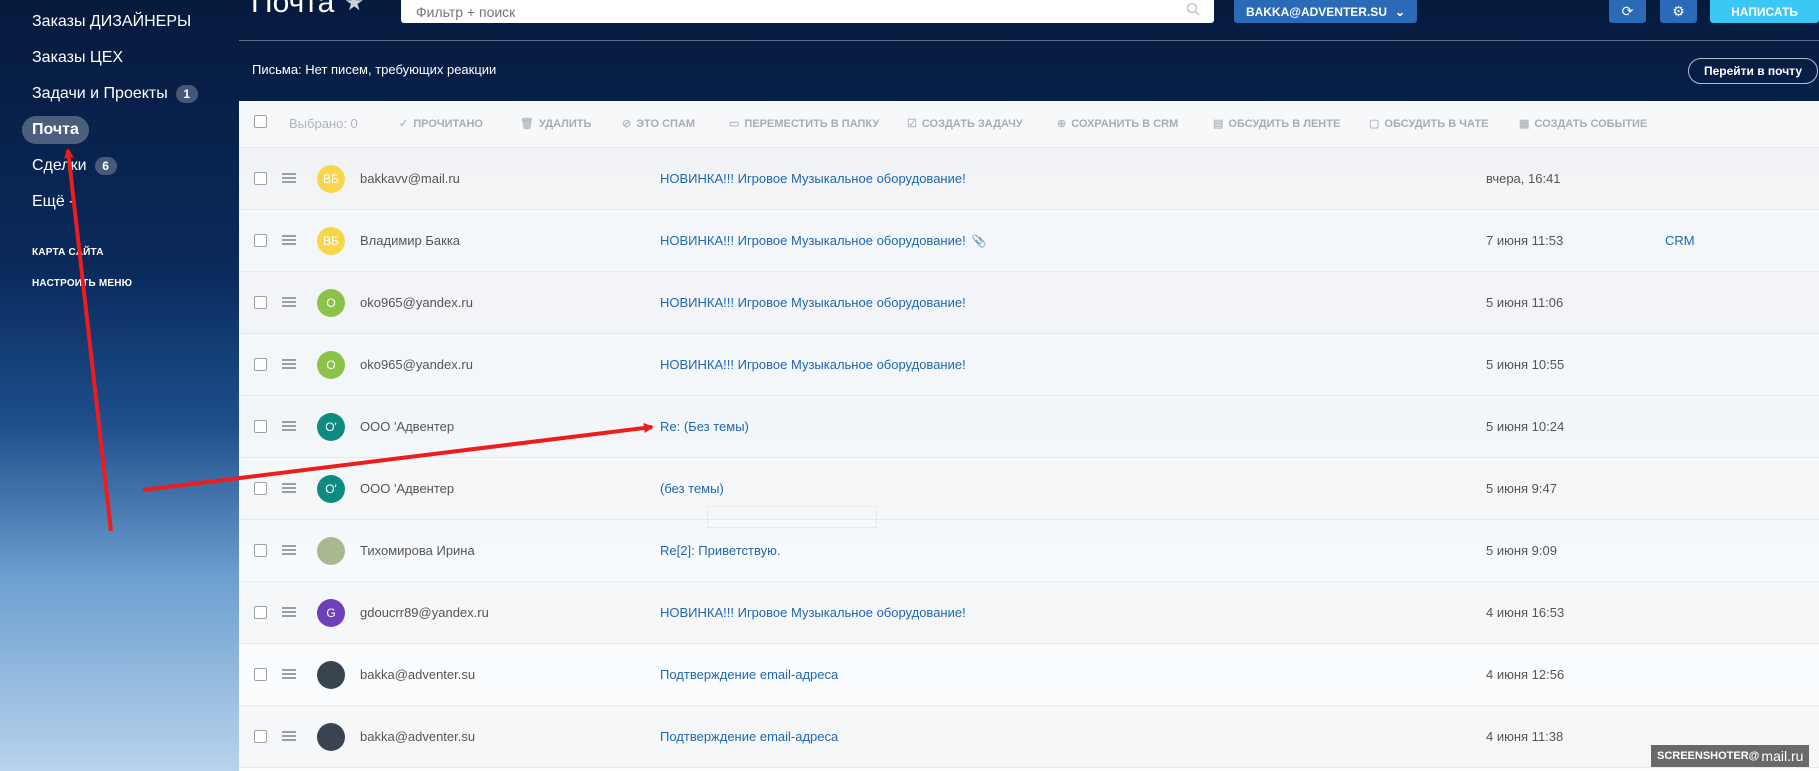  What do you see at coordinates (1764, 11) in the screenshot?
I see `compose-button: НАПИСАТЬ` at bounding box center [1764, 11].